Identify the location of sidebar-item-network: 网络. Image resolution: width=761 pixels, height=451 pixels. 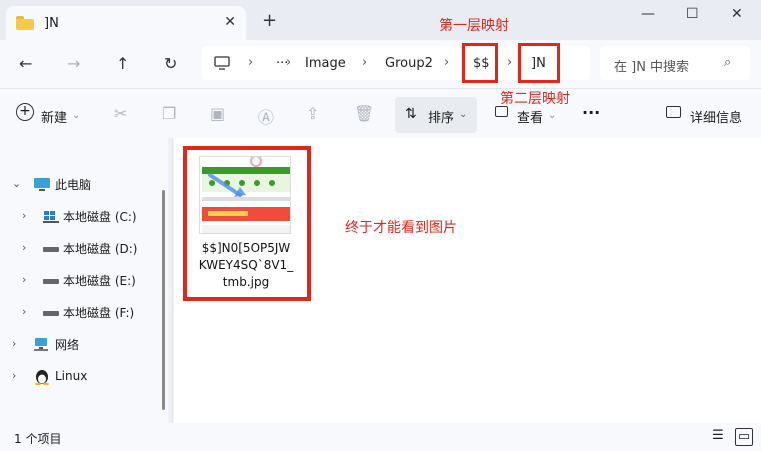
(56, 344).